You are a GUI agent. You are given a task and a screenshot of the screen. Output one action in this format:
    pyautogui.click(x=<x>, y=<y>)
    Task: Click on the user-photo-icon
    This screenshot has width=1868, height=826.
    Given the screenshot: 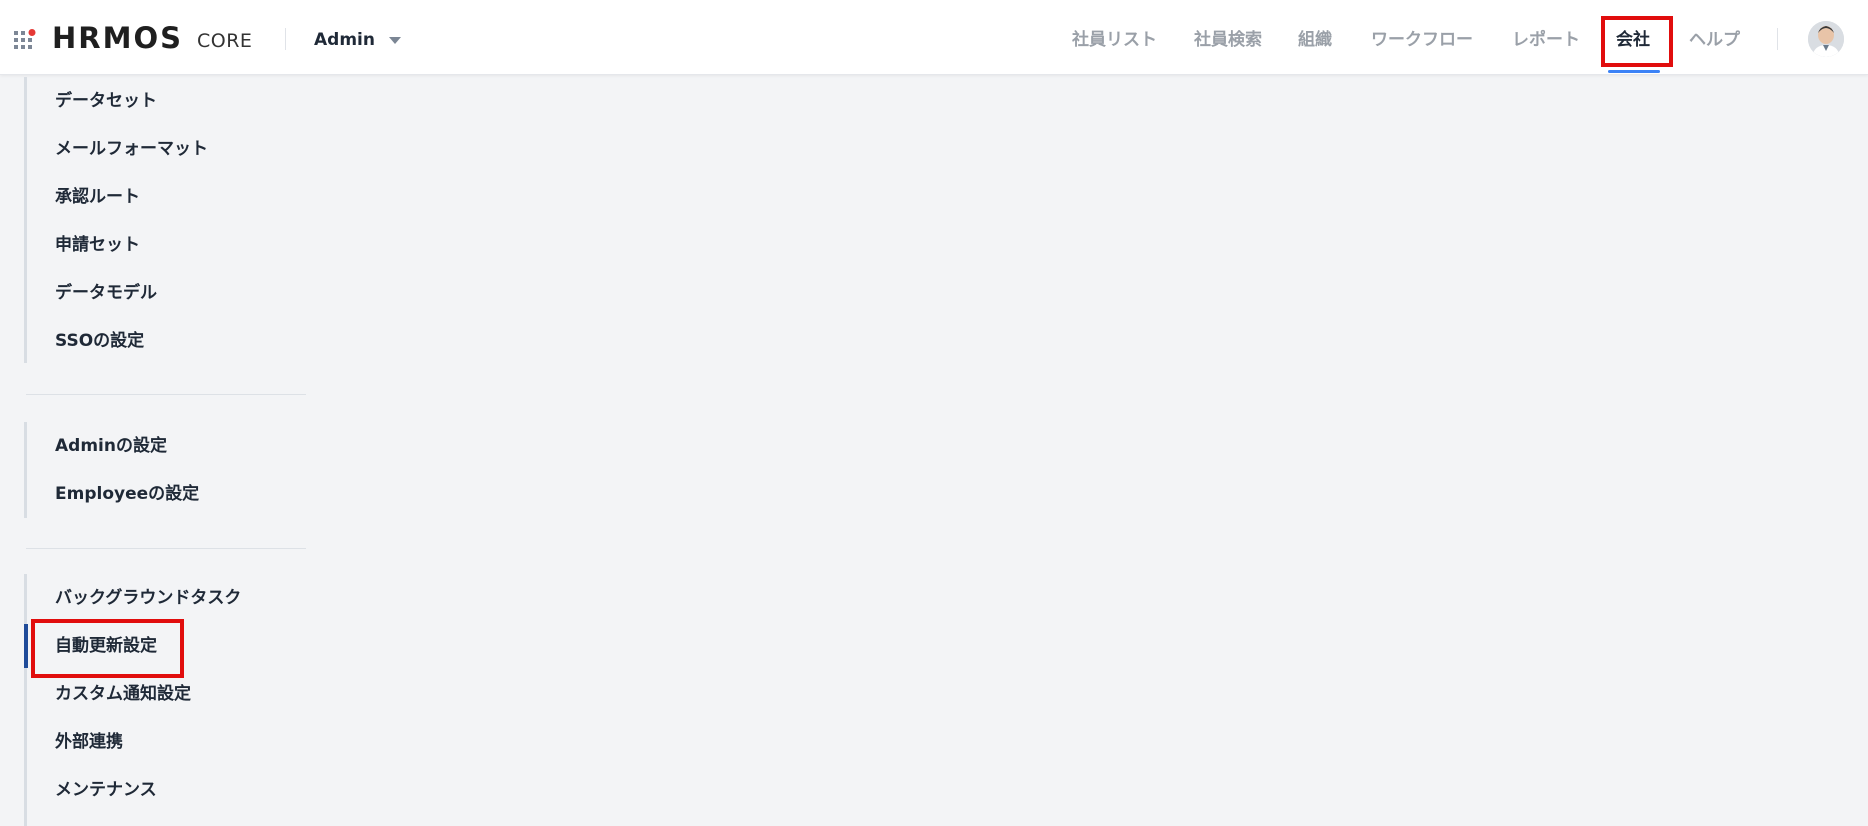 What is the action you would take?
    pyautogui.click(x=1826, y=39)
    